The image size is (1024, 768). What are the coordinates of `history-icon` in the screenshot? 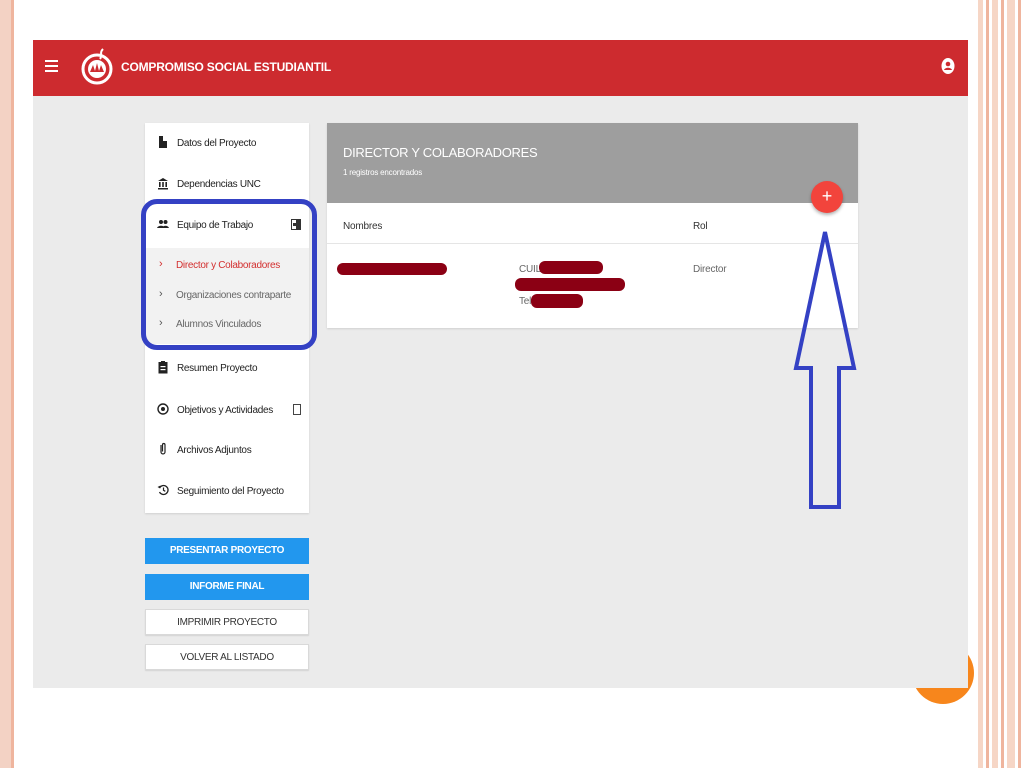 It's located at (163, 490).